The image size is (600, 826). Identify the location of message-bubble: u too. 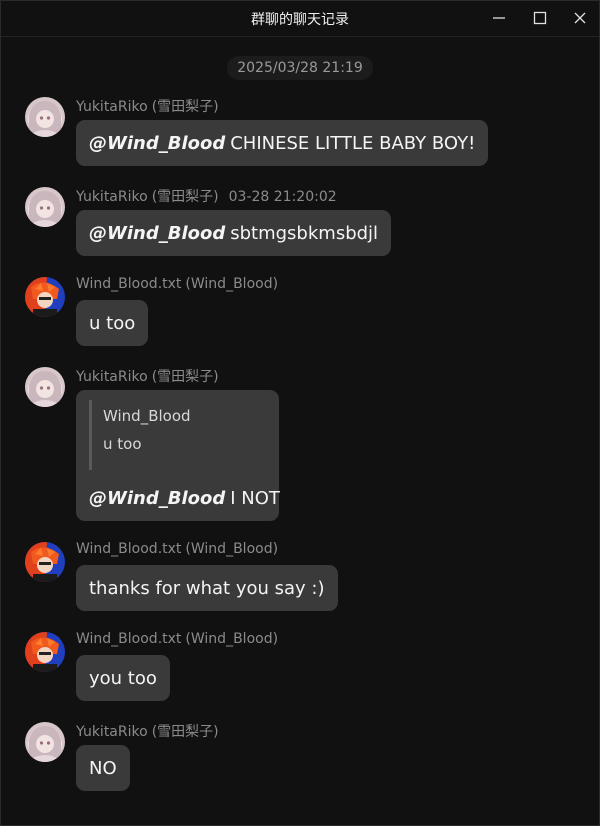
(112, 323).